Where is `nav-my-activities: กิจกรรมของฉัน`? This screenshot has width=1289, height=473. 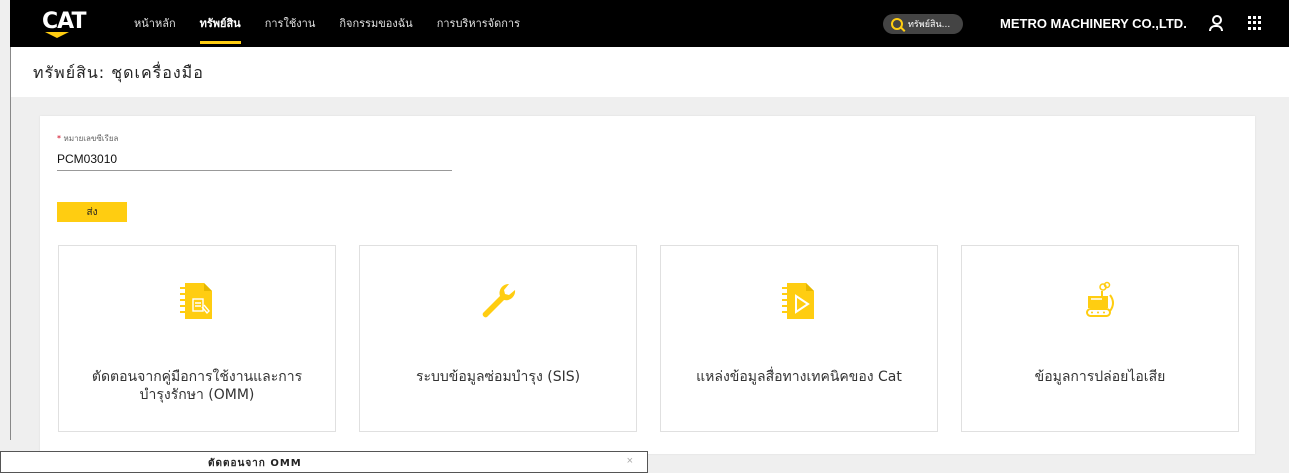
nav-my-activities: กิจกรรมของฉัน is located at coordinates (375, 23).